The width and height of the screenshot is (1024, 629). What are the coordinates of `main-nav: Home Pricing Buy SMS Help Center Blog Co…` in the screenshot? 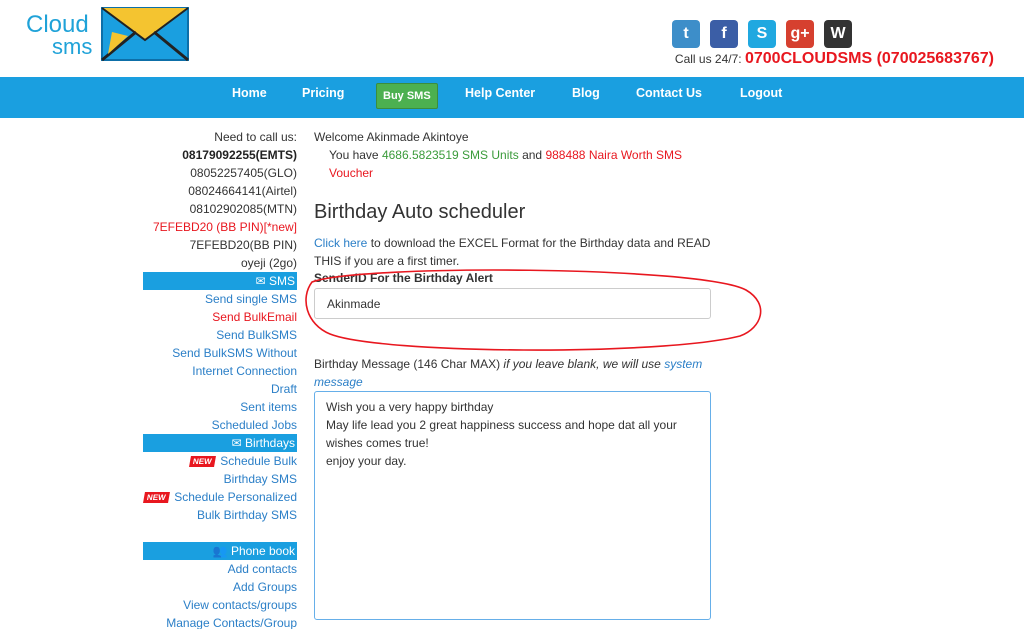 It's located at (512, 97).